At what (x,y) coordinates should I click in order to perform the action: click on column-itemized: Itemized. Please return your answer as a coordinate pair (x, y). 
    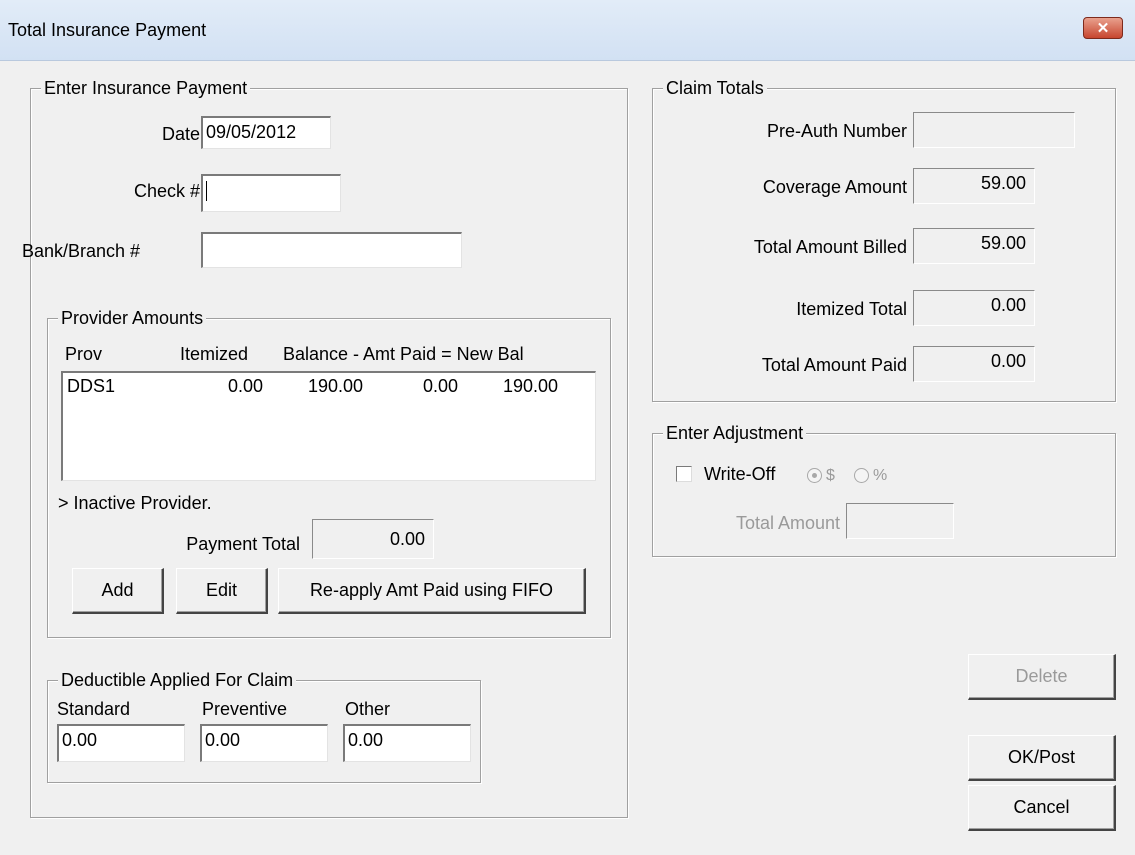
    Looking at the image, I should click on (214, 354).